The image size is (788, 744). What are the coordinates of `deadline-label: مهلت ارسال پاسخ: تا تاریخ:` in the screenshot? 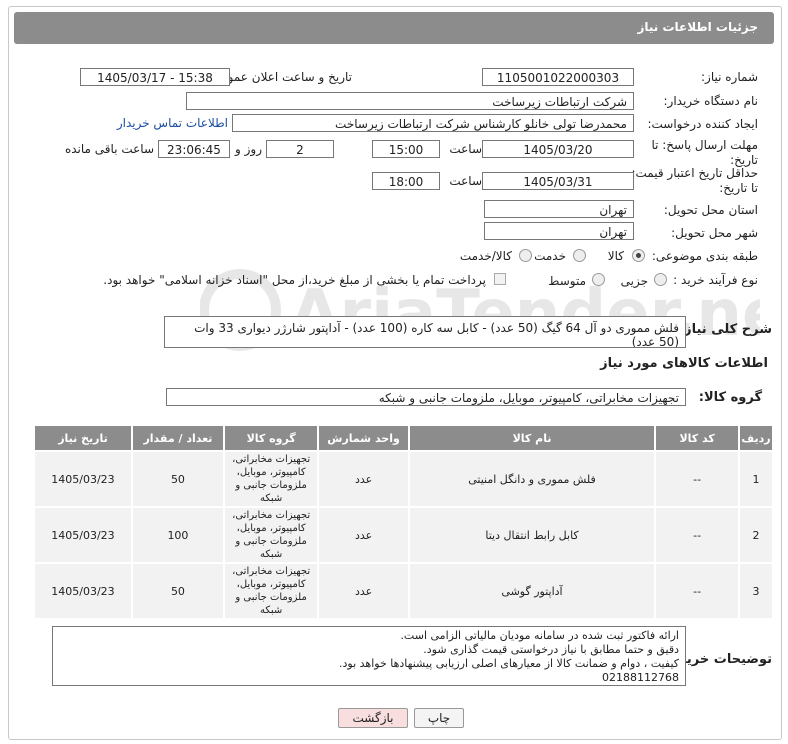 It's located at (704, 152).